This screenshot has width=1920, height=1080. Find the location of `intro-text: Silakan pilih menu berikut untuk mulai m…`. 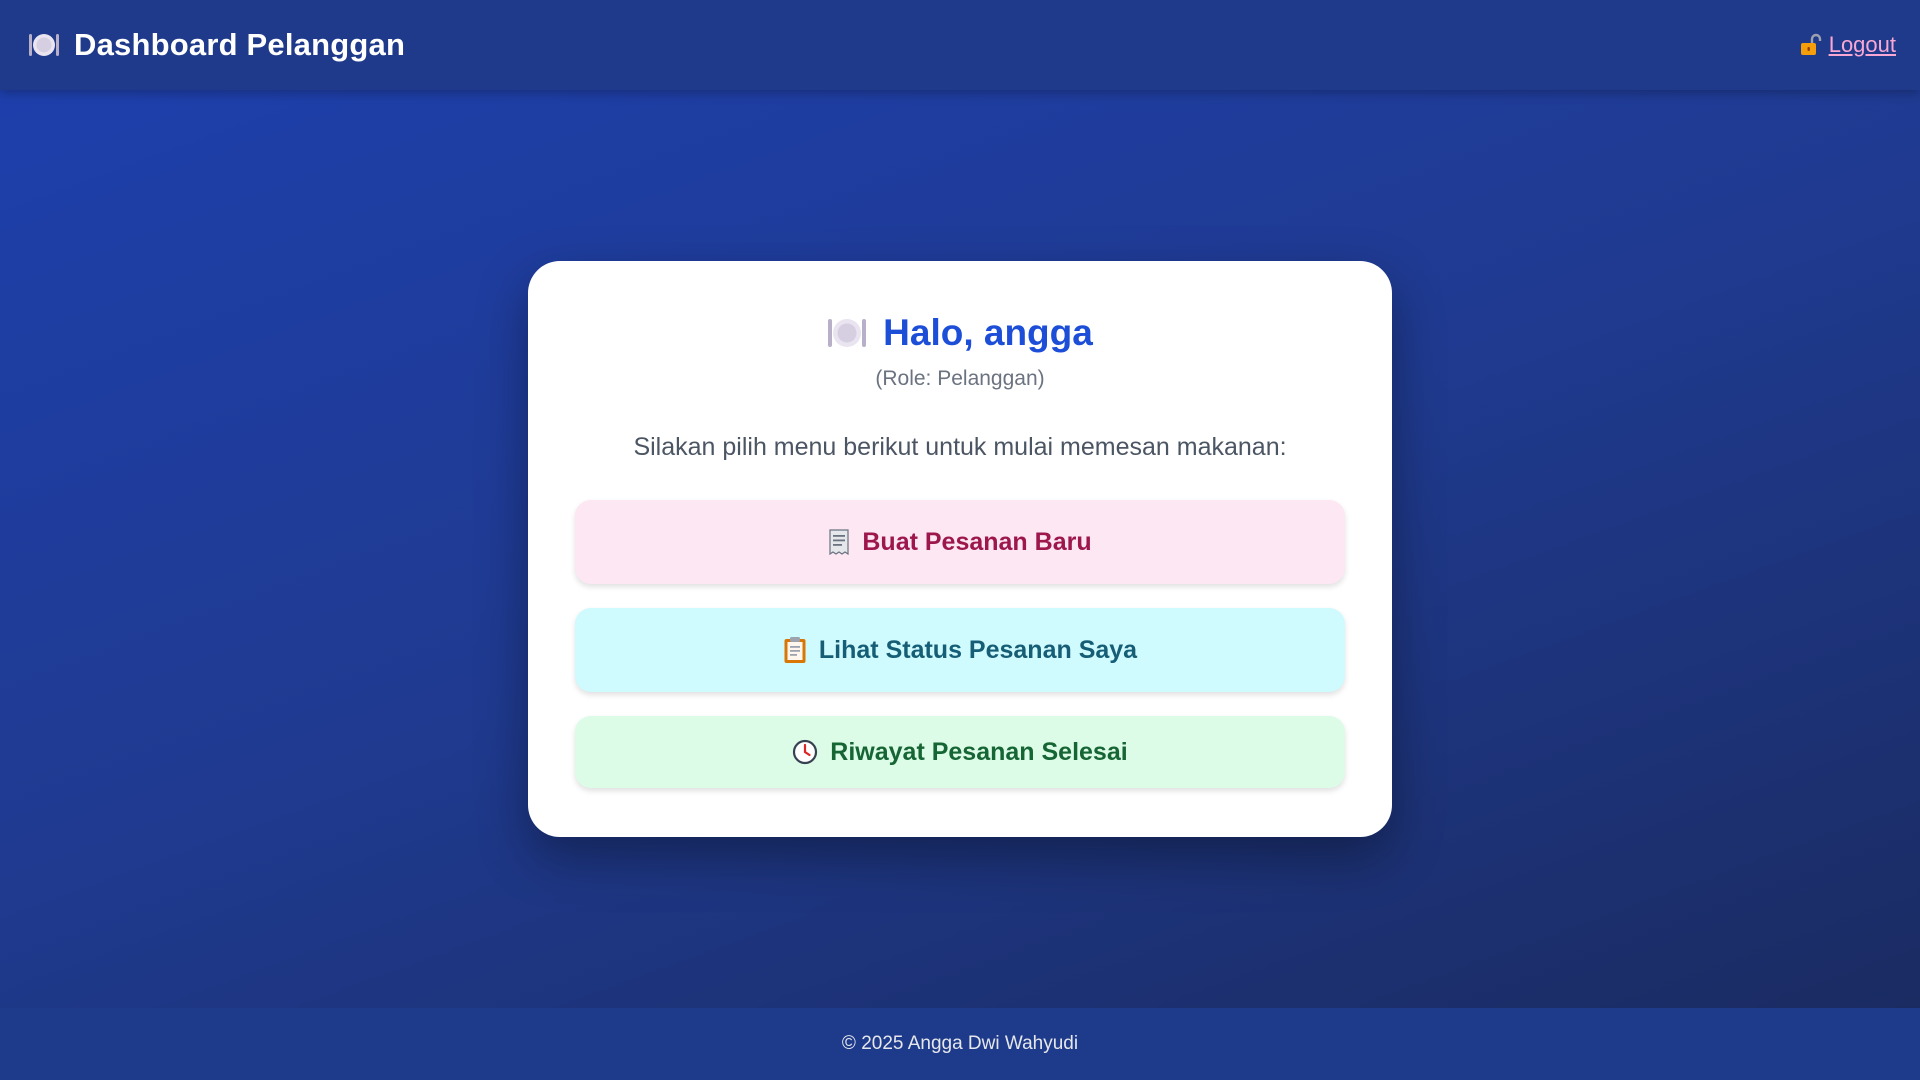

intro-text: Silakan pilih menu berikut untuk mulai m… is located at coordinates (960, 447).